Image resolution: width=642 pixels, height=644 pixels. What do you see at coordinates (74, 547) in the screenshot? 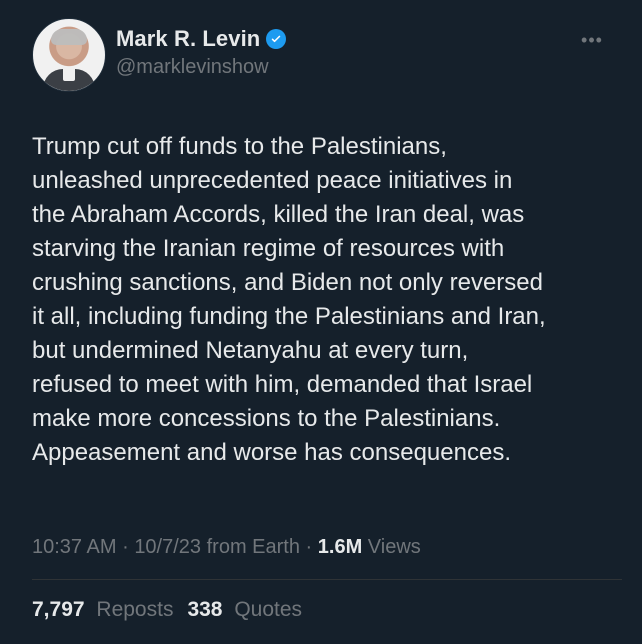
I see `tweet-time: 10:37 AM` at bounding box center [74, 547].